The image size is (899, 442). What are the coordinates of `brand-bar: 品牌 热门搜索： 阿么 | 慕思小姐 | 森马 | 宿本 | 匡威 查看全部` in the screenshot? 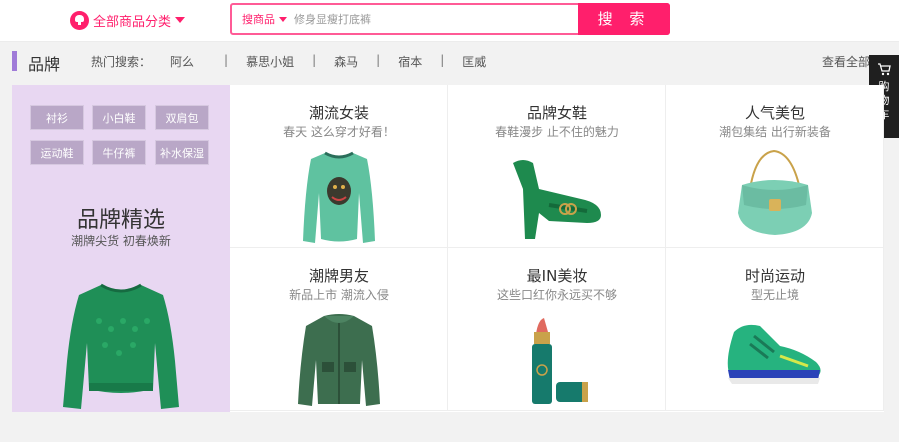 It's located at (449, 62).